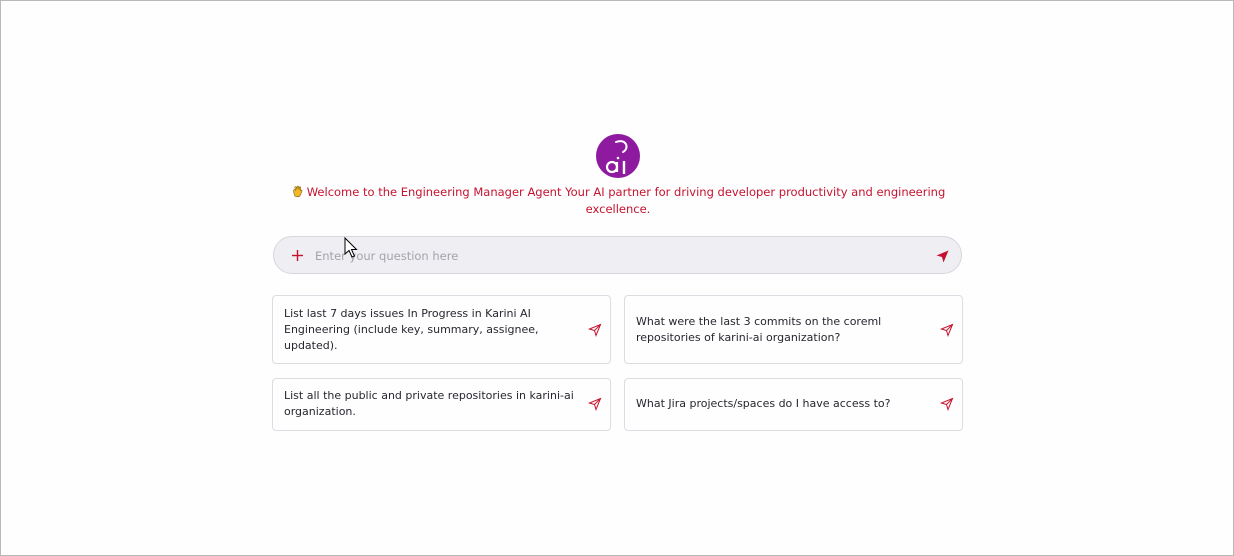 The width and height of the screenshot is (1234, 556). I want to click on brand-logo-icon, so click(618, 156).